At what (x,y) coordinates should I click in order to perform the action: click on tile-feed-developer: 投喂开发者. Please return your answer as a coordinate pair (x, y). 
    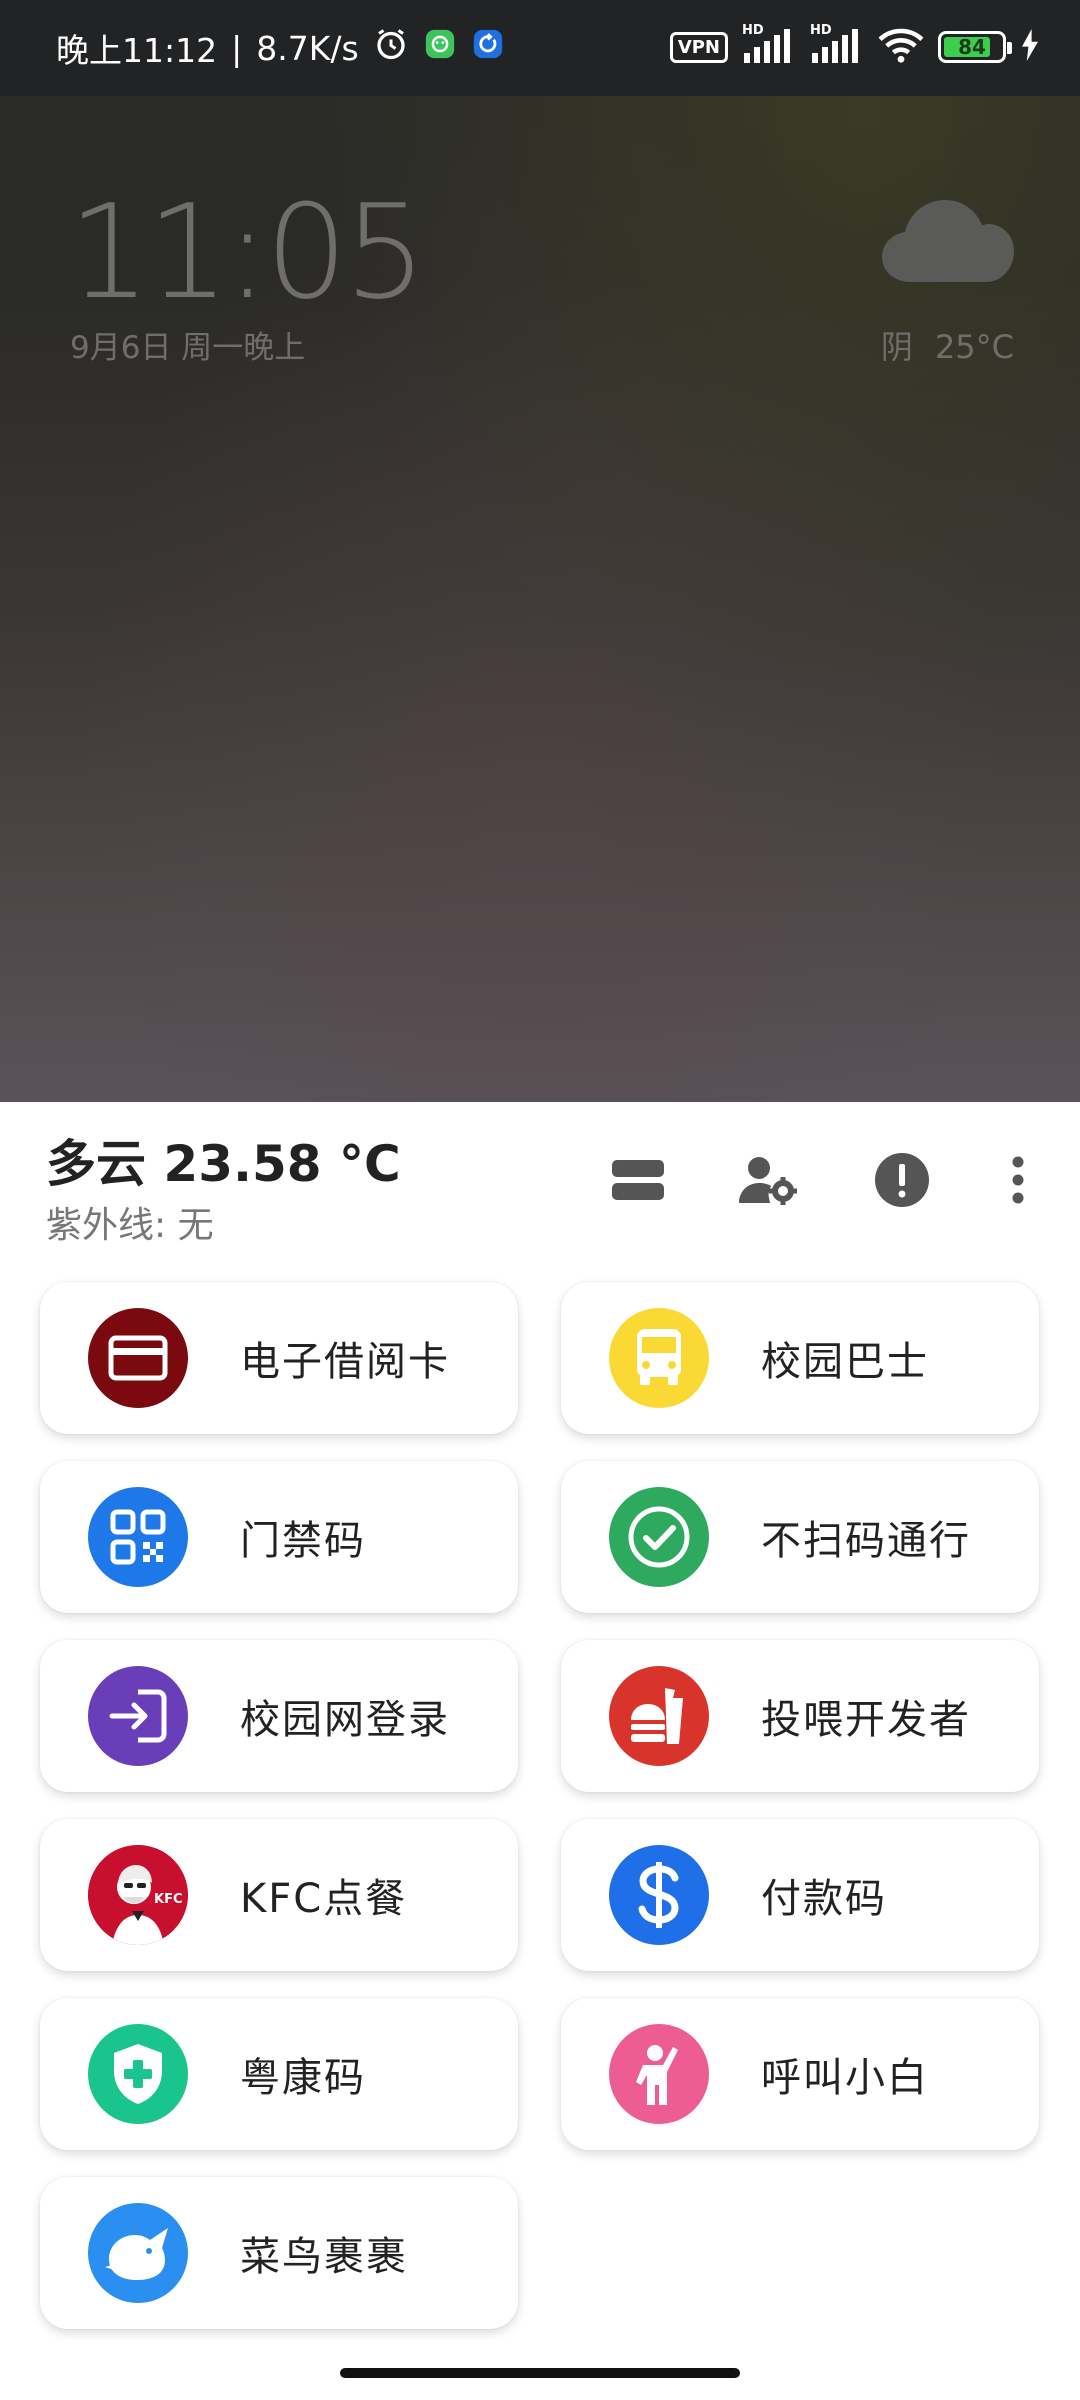
    Looking at the image, I should click on (800, 1716).